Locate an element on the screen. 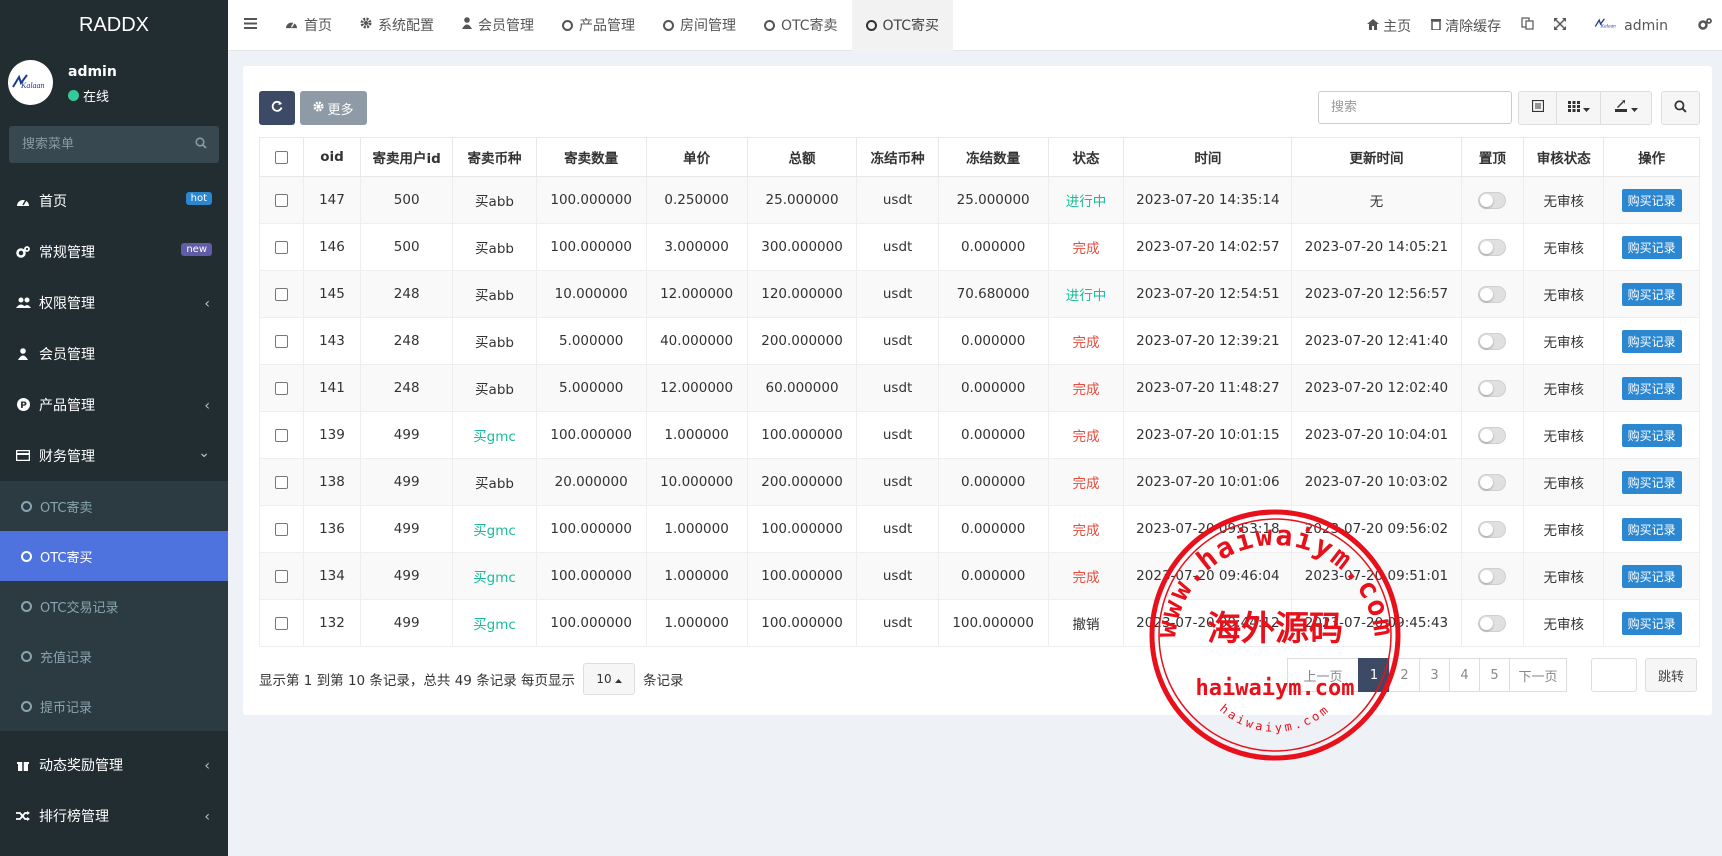 Image resolution: width=1722 pixels, height=856 pixels. column-header: 寄卖数量 is located at coordinates (591, 157).